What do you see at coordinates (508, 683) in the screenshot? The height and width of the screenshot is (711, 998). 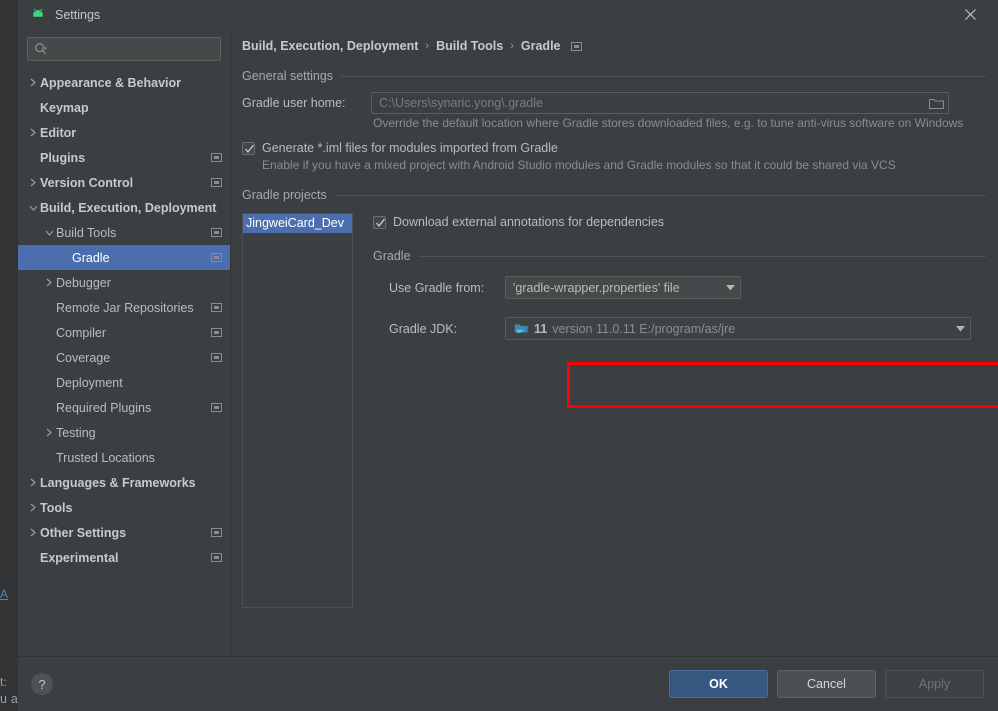 I see `dialog-footer: ? OK Cancel Apply` at bounding box center [508, 683].